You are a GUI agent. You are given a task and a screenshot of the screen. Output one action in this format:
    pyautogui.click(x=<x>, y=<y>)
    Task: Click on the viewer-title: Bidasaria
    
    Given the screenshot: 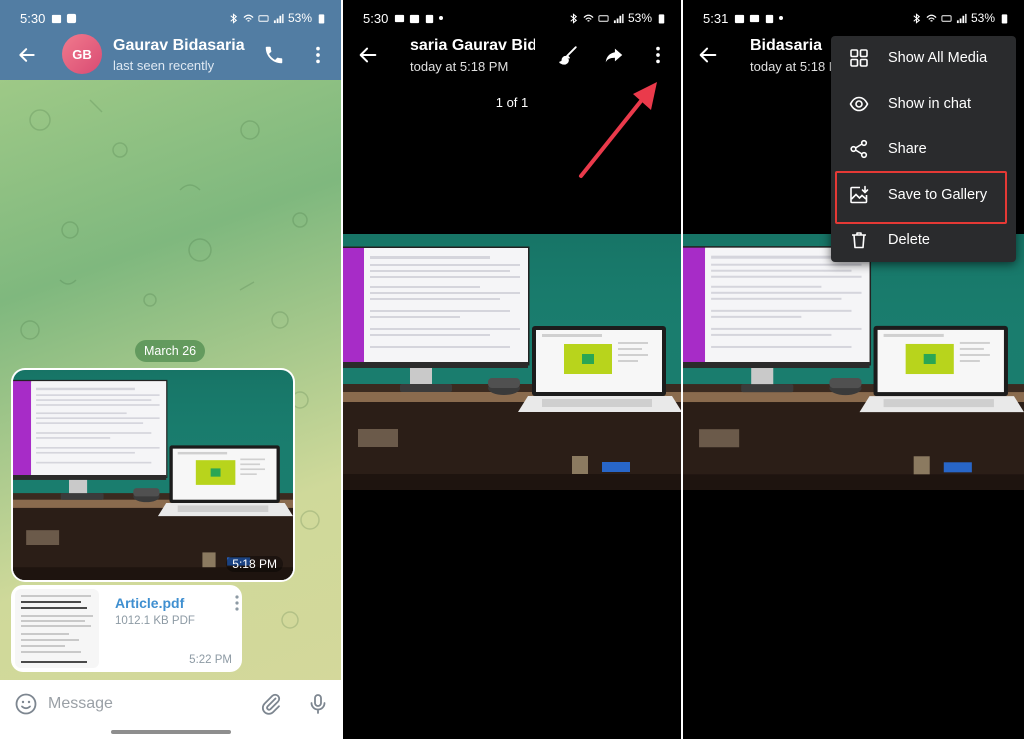 What is the action you would take?
    pyautogui.click(x=786, y=45)
    